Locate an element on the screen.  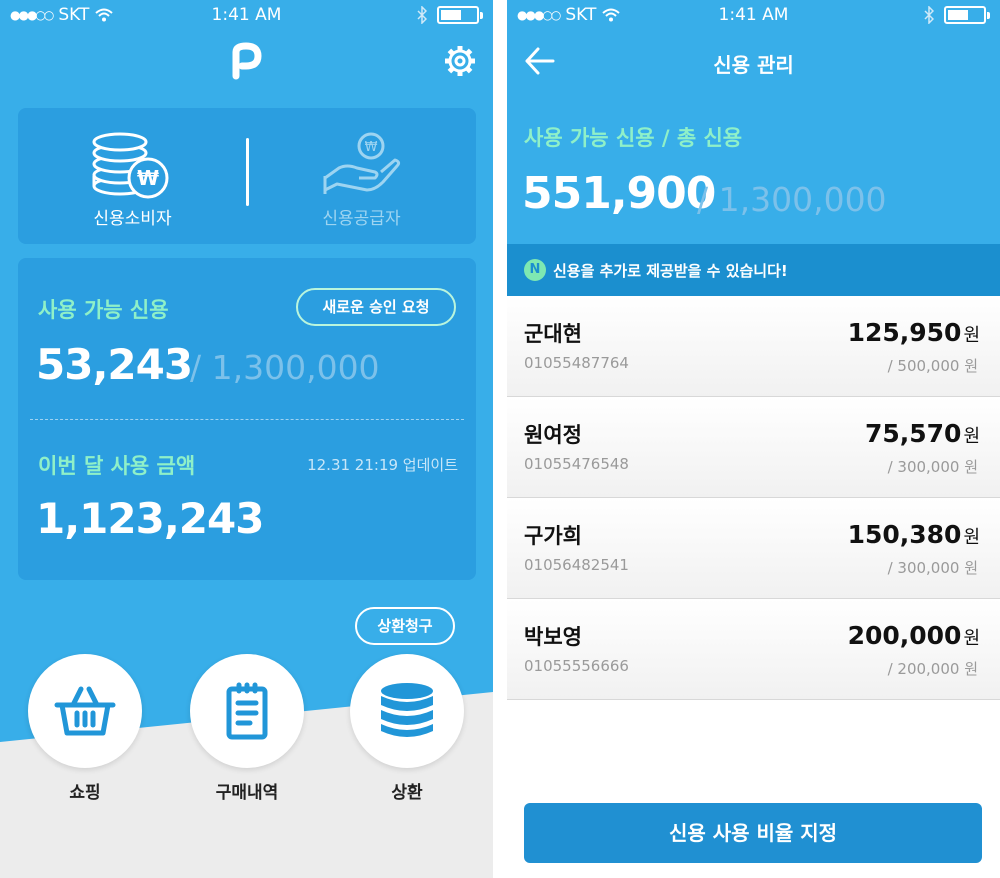
role-consumer-tab: ₩ 신용소비자 is located at coordinates (132, 176).